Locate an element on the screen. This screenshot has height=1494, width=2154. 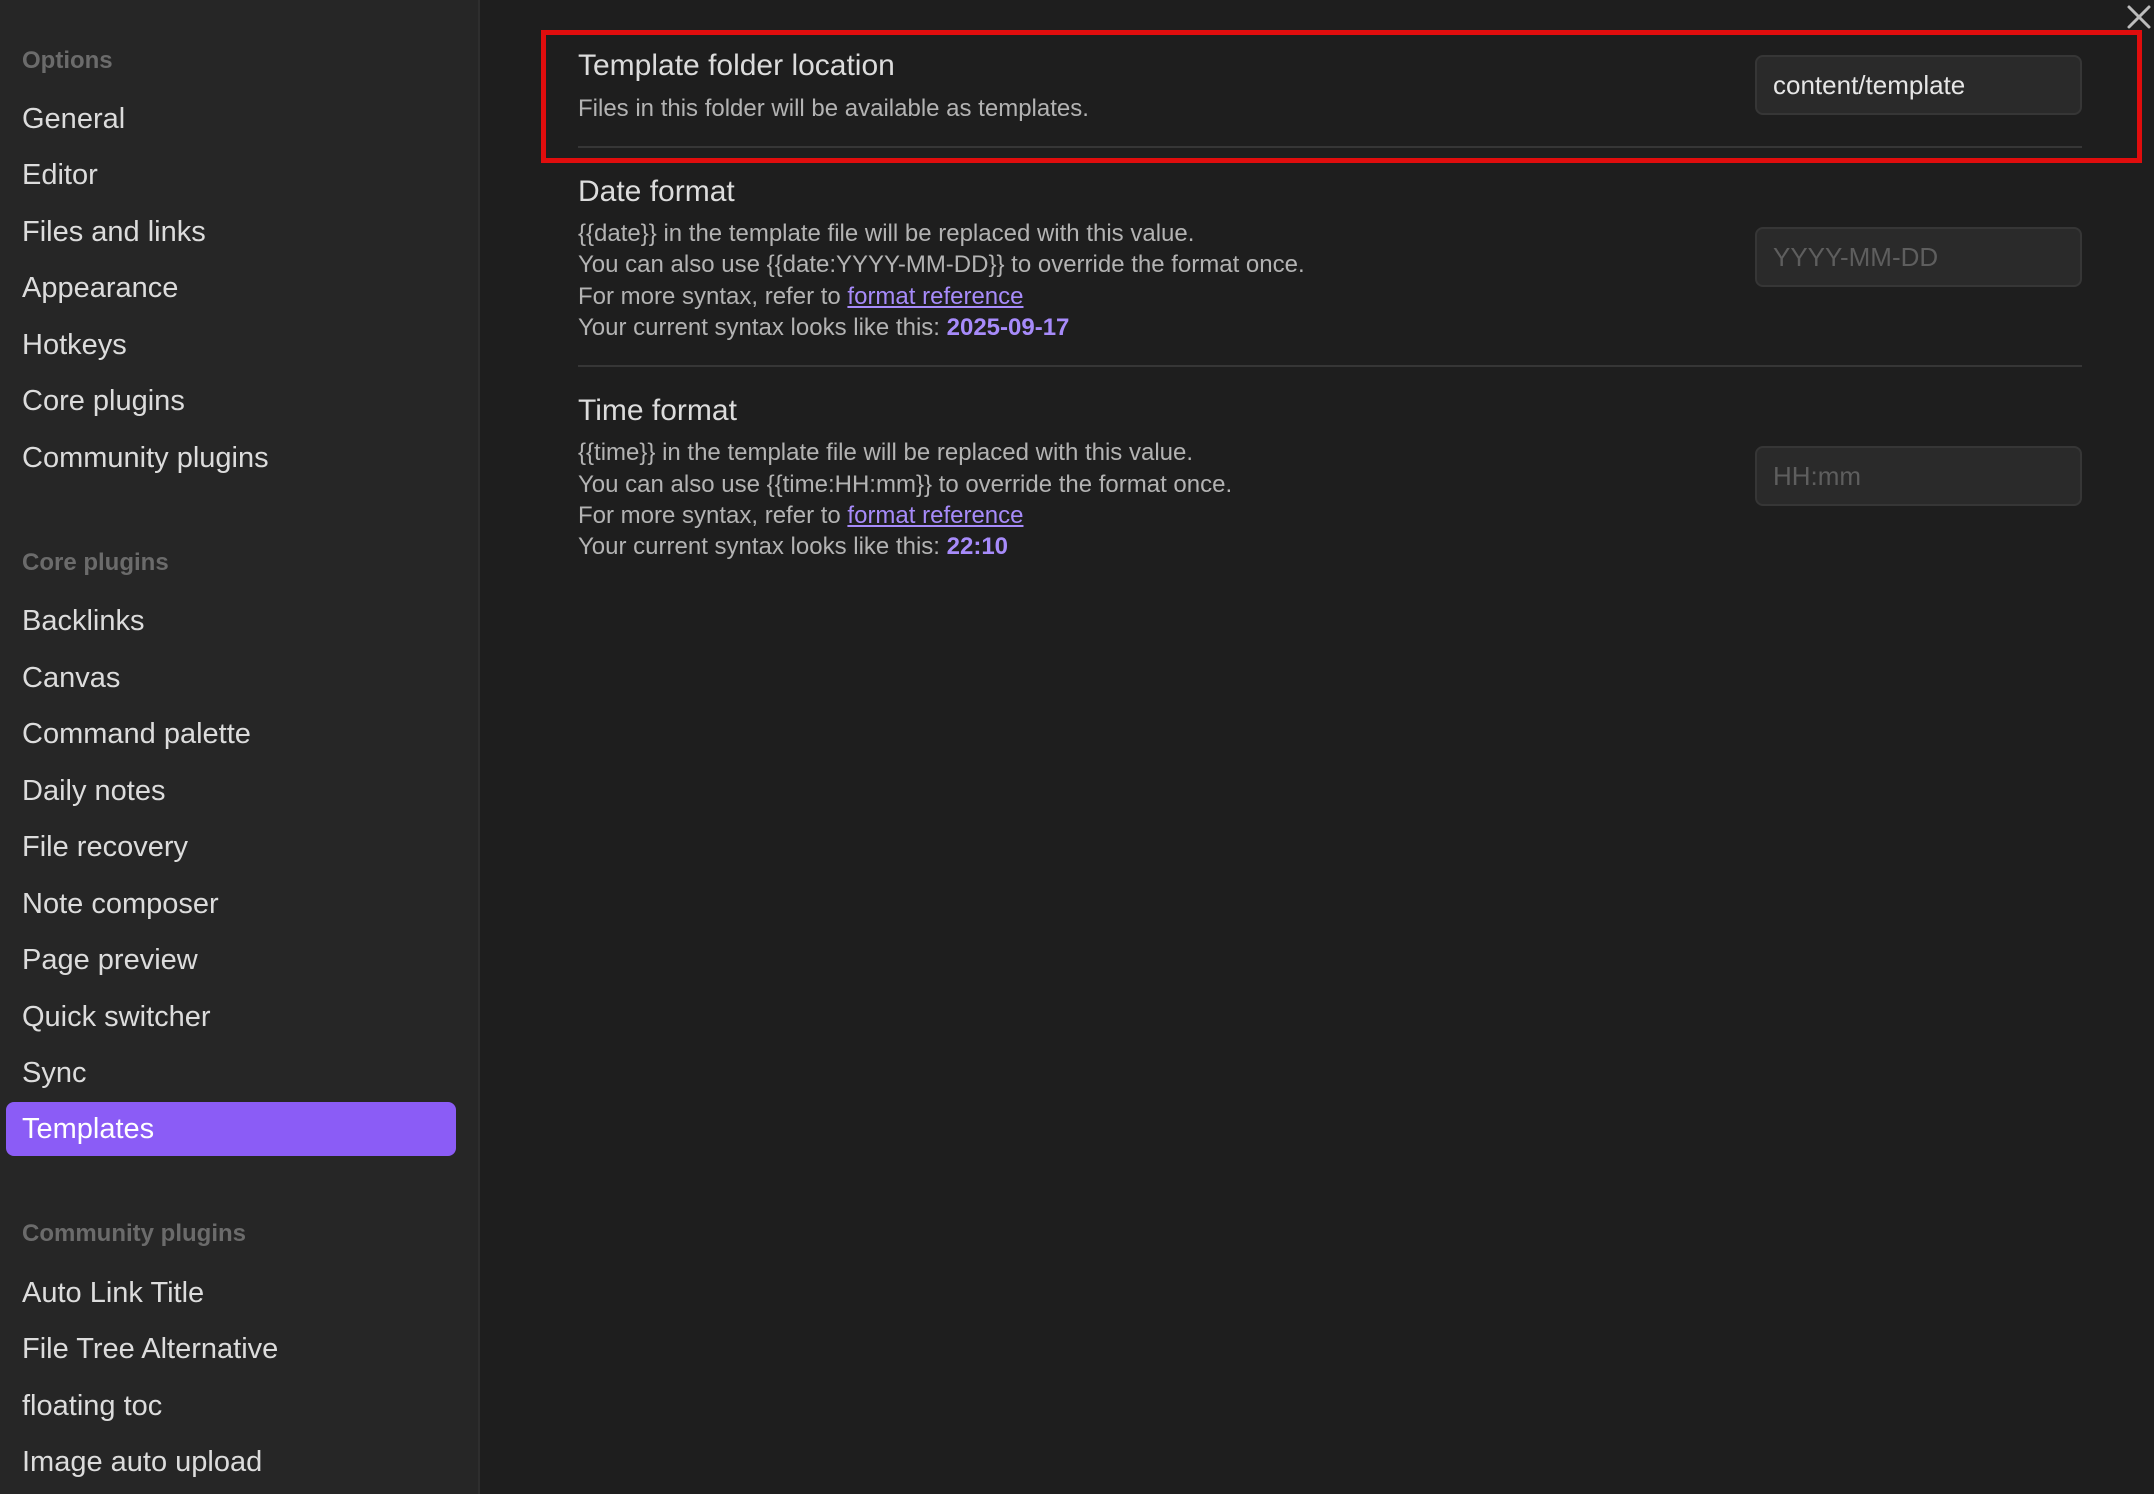
sidebar-item-image-auto-upload: Image auto upload is located at coordinates (231, 1462).